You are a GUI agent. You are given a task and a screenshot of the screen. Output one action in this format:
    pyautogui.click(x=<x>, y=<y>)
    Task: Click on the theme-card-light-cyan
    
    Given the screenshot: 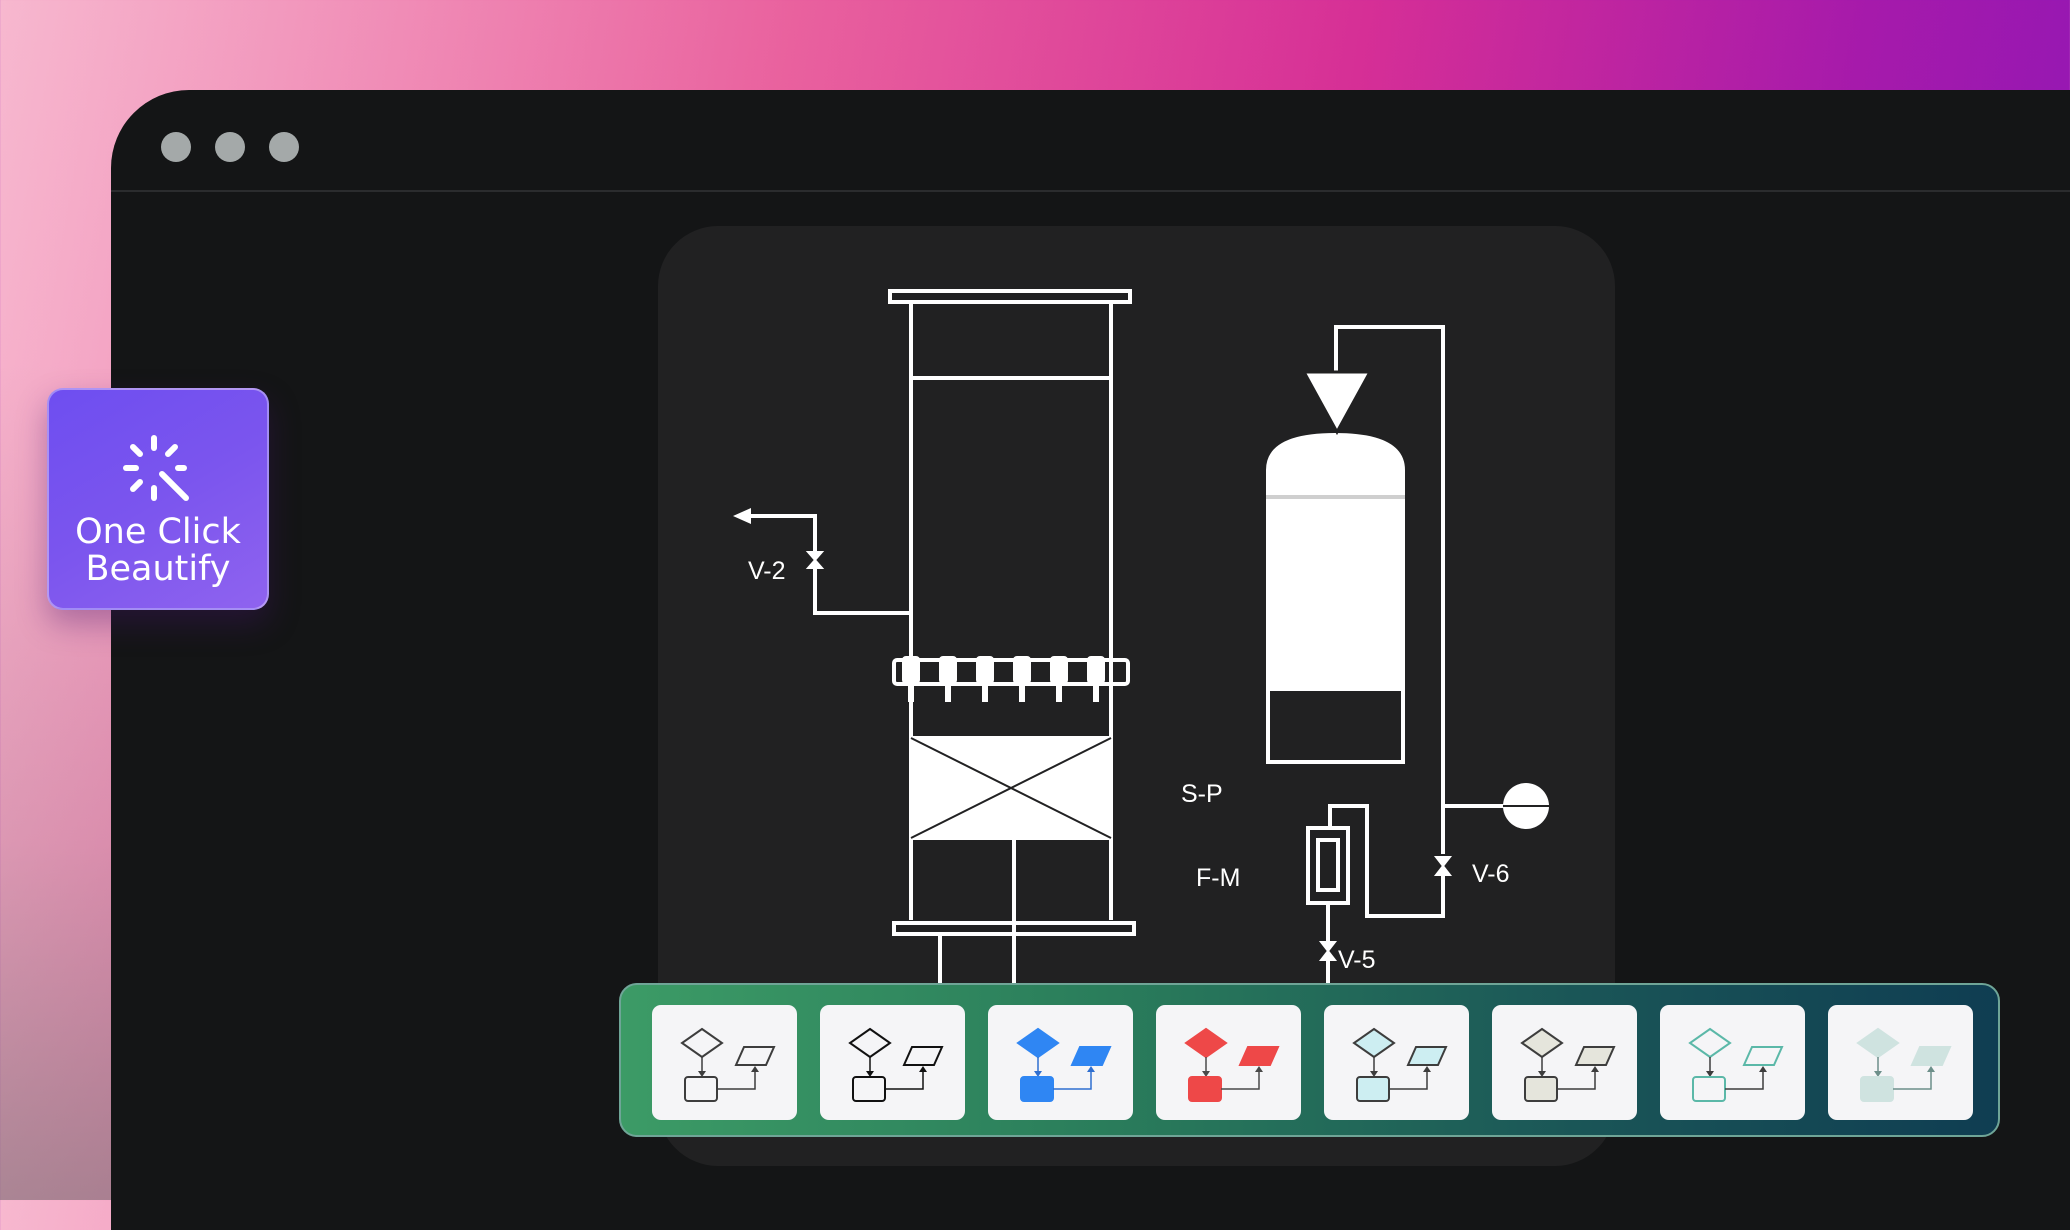 What is the action you would take?
    pyautogui.click(x=1396, y=1062)
    